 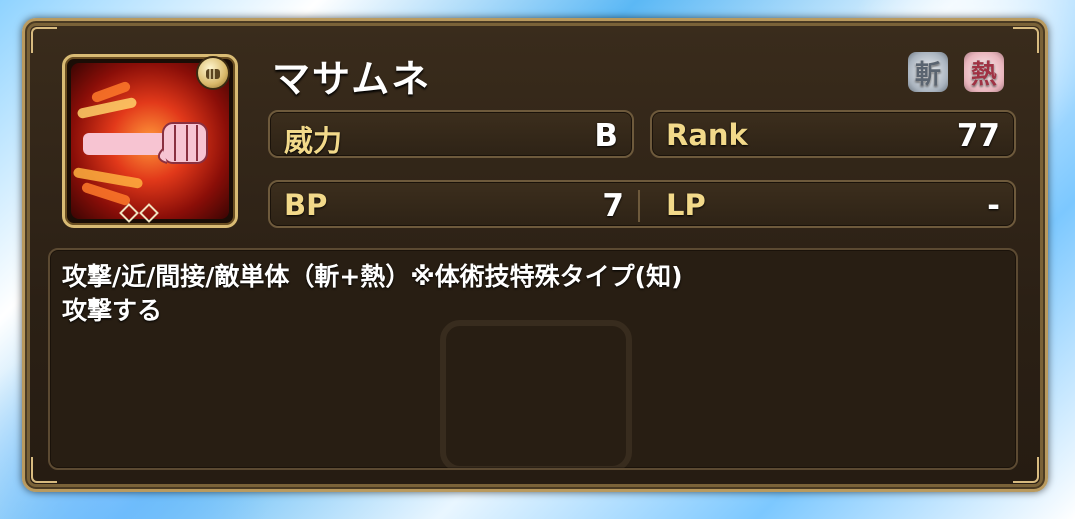 What do you see at coordinates (606, 136) in the screenshot?
I see `power-value: B` at bounding box center [606, 136].